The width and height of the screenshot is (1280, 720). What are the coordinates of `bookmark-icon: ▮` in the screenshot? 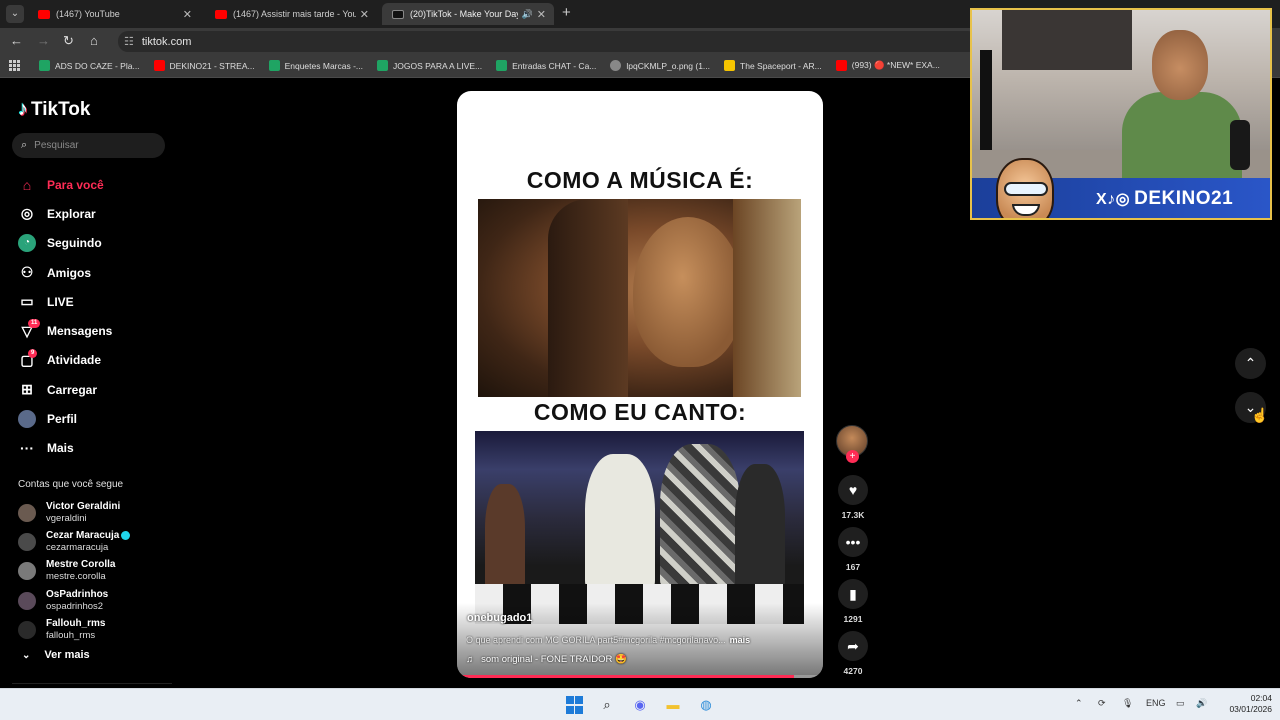 It's located at (853, 594).